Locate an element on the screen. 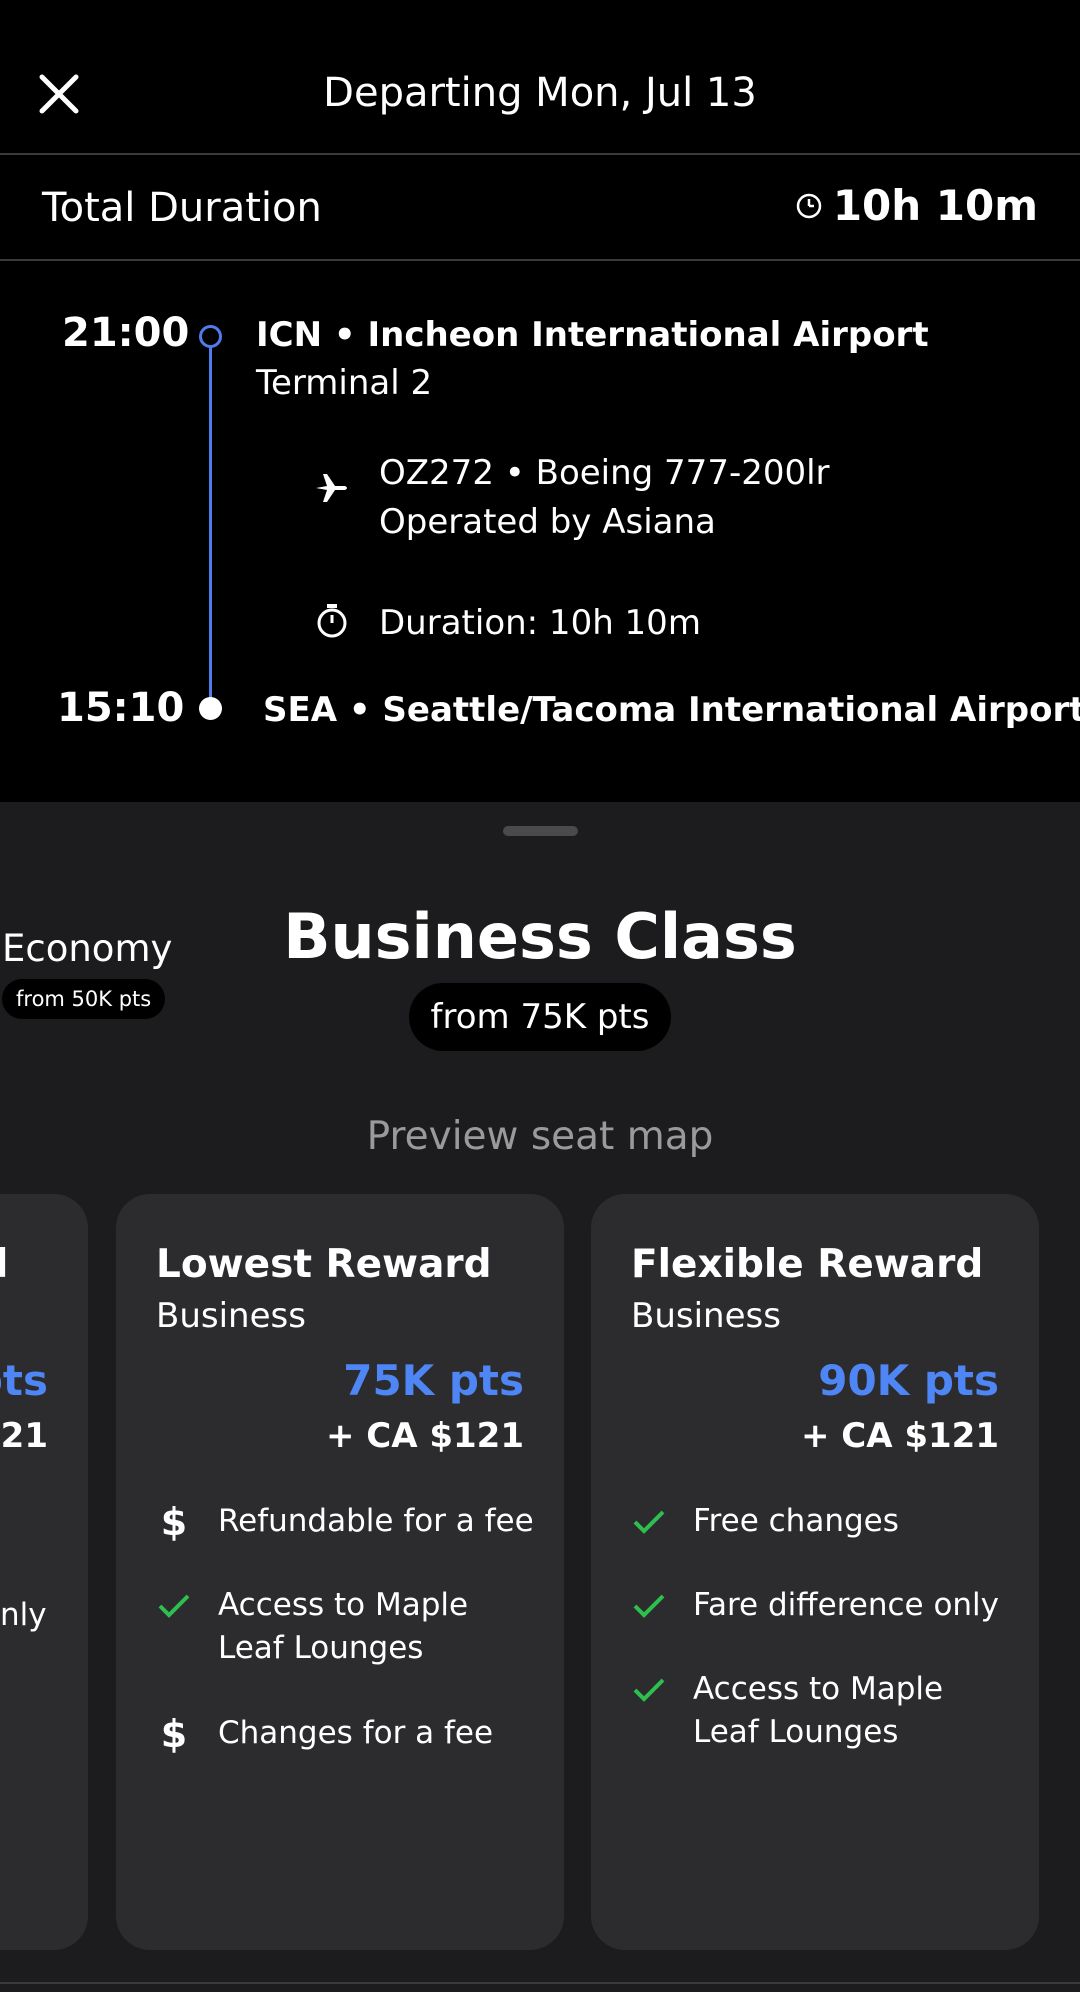  departure-time: 21:00 is located at coordinates (126, 333).